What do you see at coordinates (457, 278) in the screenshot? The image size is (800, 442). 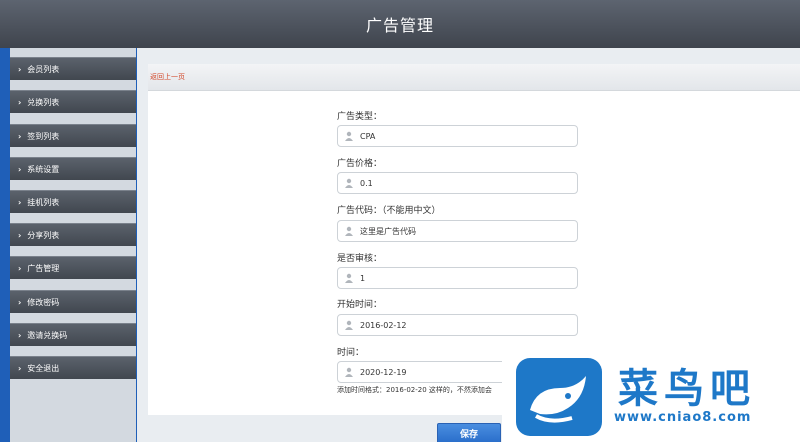 I see `review-input: 1` at bounding box center [457, 278].